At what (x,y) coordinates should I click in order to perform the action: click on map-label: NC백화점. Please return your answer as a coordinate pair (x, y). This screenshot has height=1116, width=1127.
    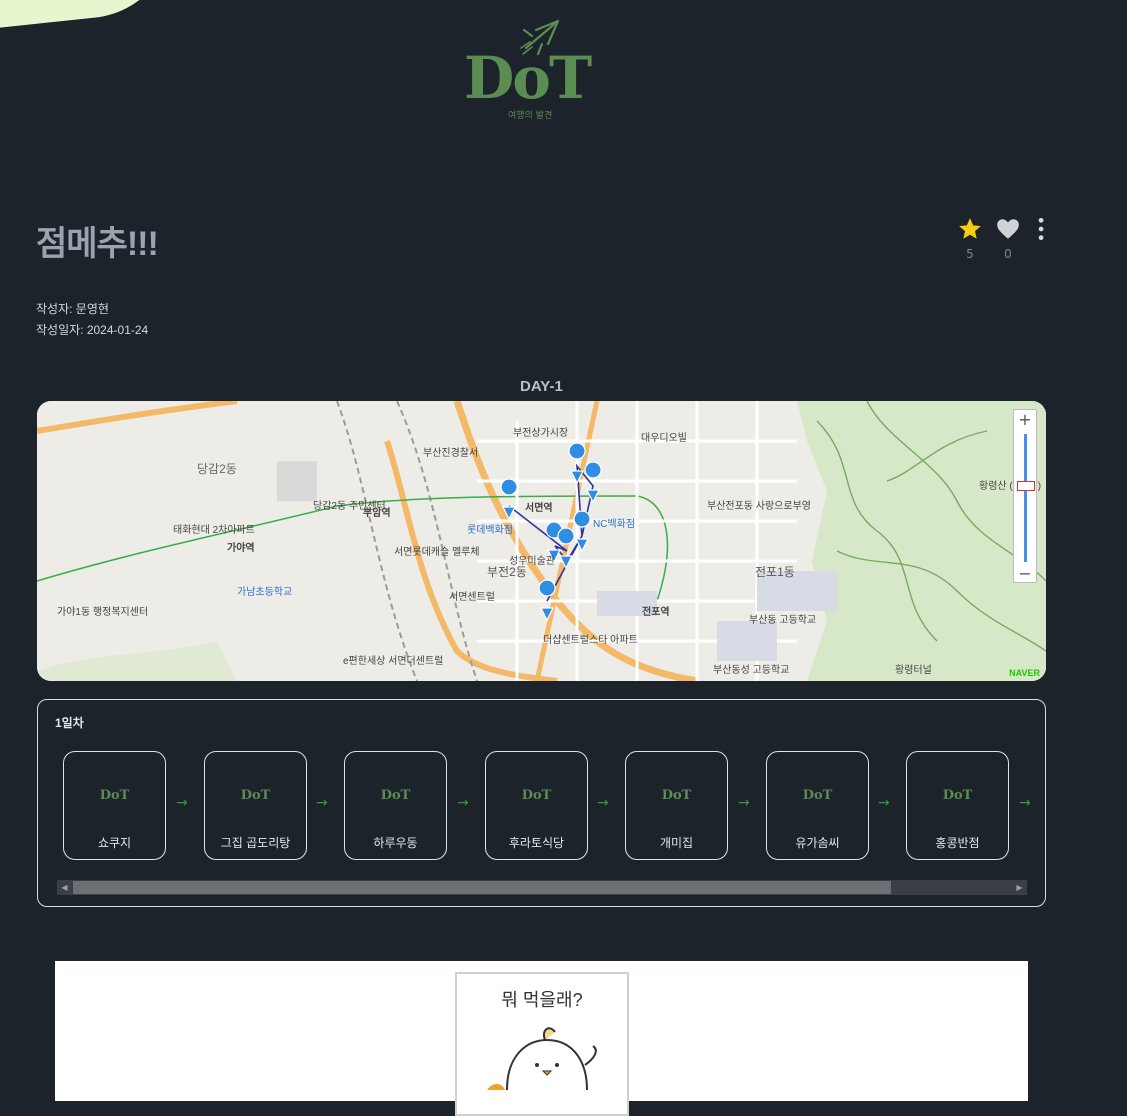
    Looking at the image, I should click on (614, 524).